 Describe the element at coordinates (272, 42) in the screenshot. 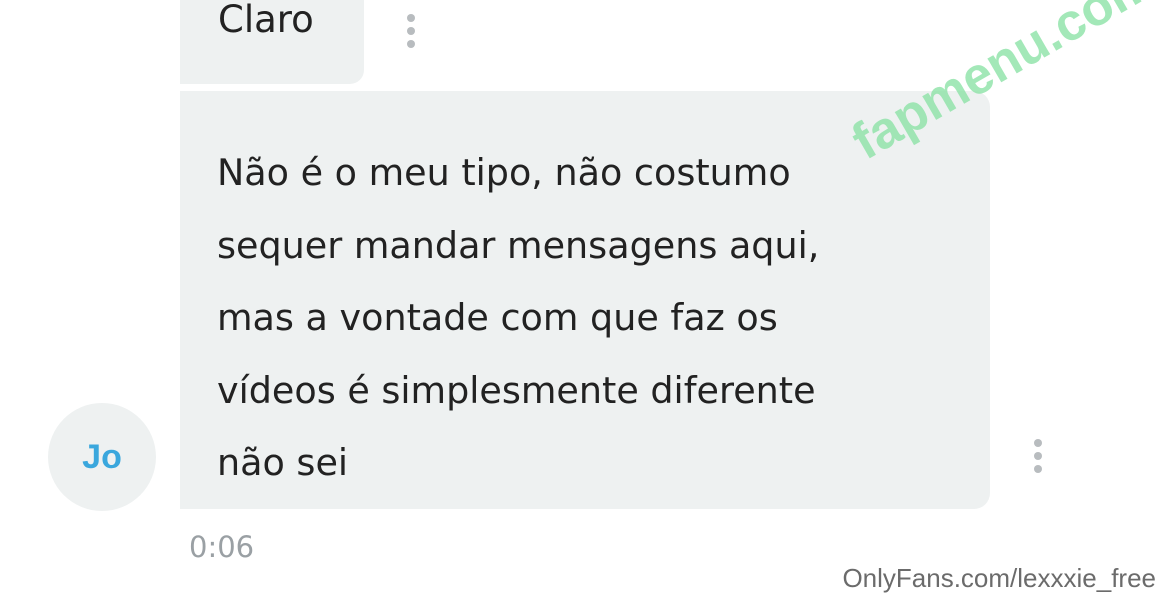

I see `message-bubble-first: Claro` at that location.